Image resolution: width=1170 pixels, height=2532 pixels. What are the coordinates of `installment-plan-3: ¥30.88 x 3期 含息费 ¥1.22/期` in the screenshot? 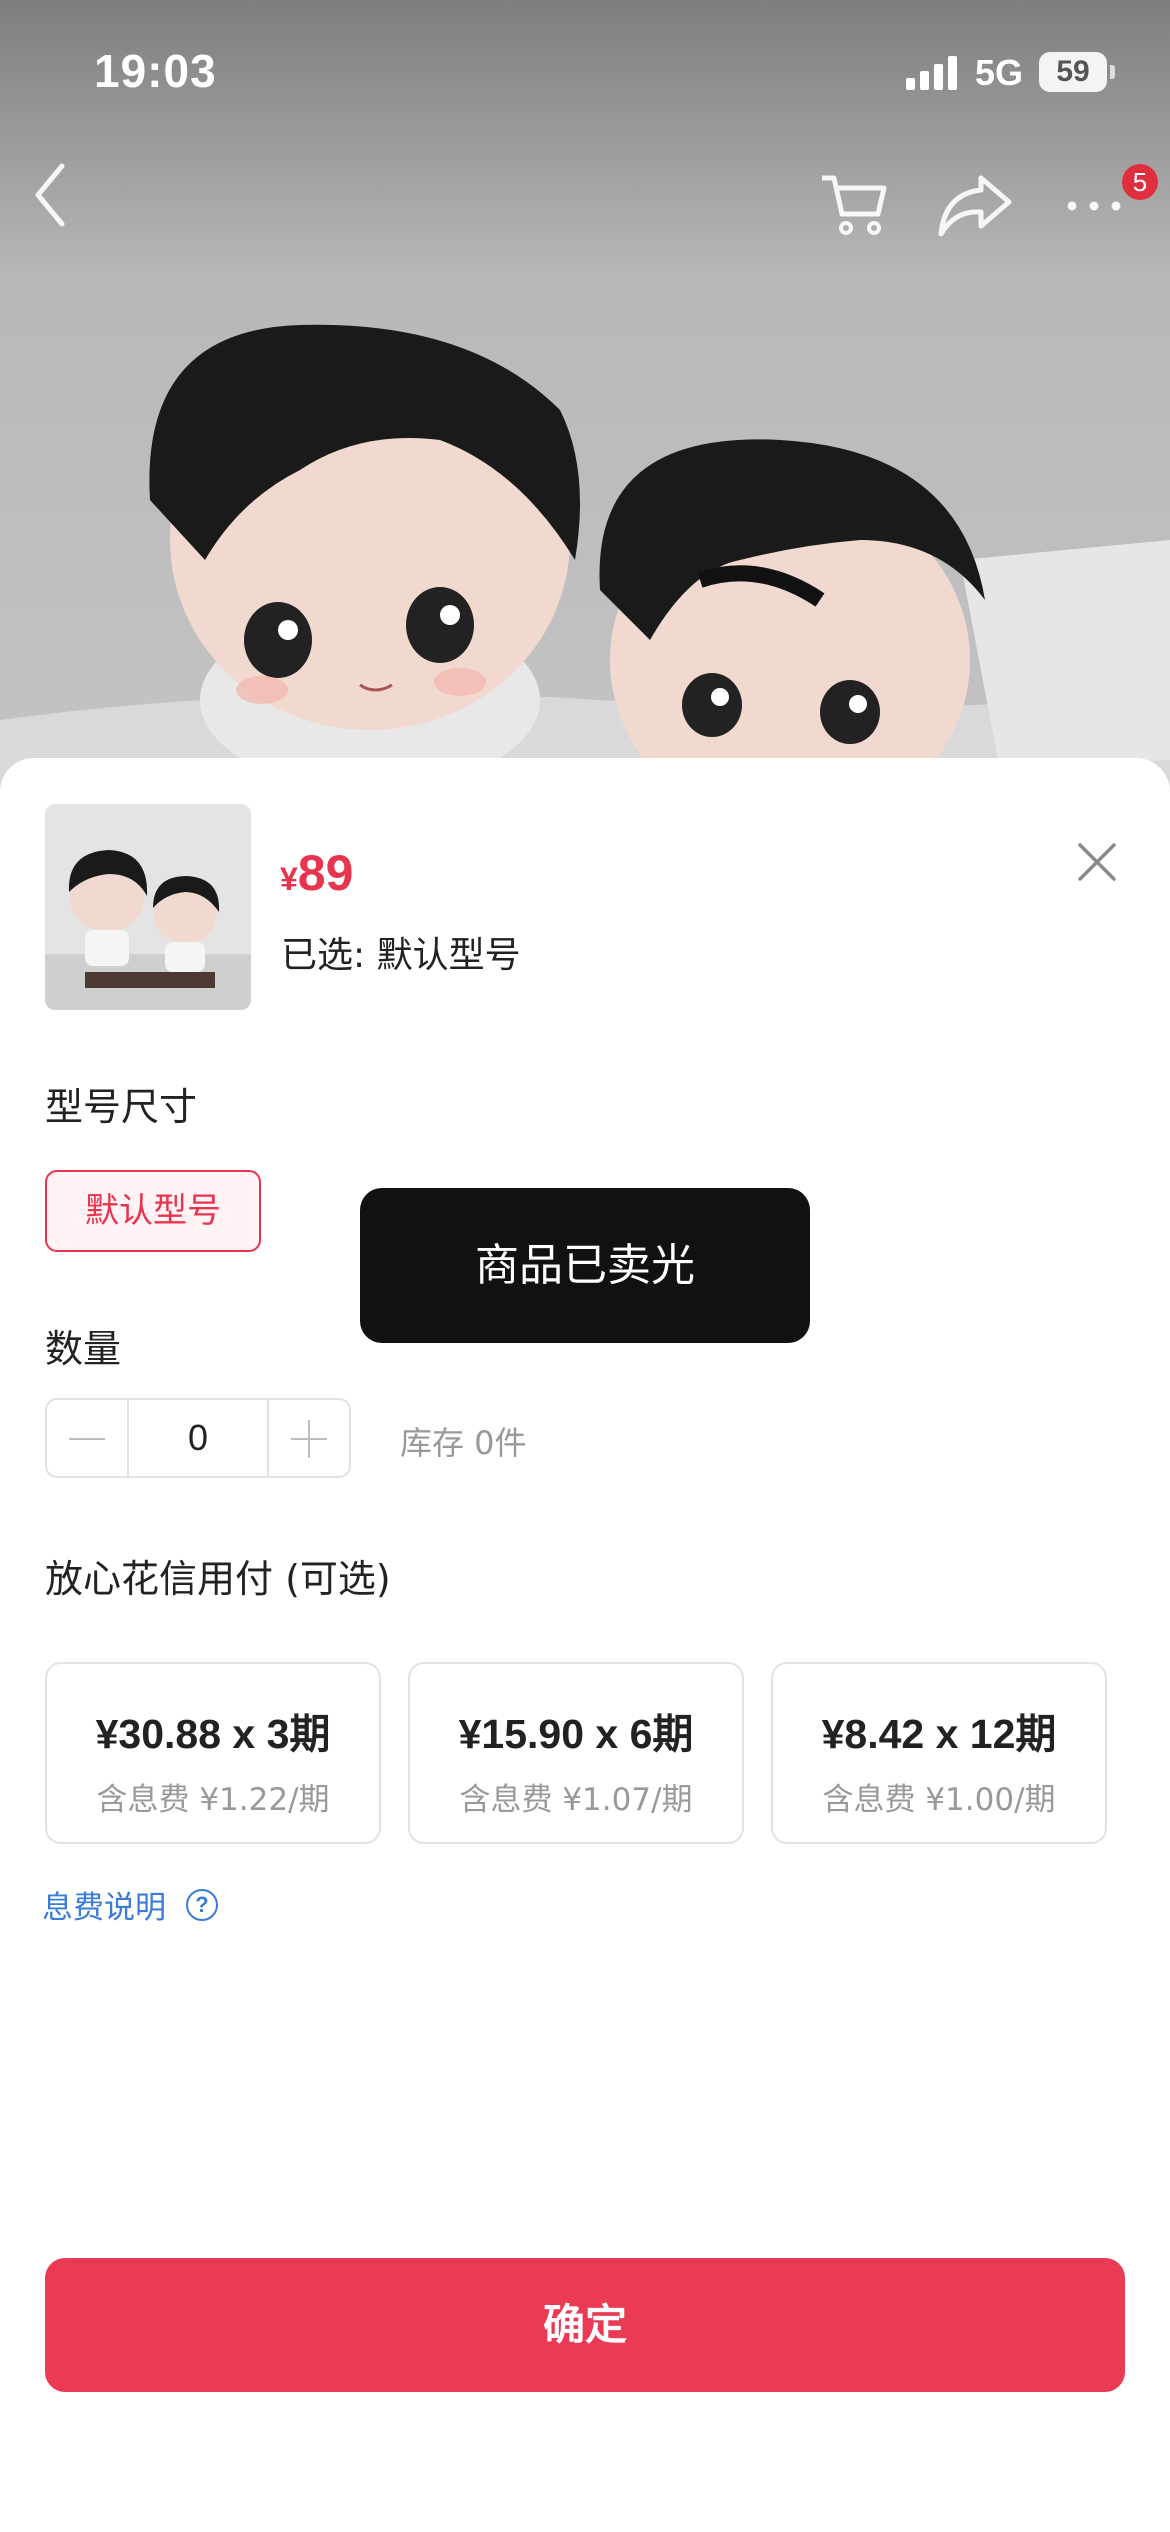 It's located at (213, 1753).